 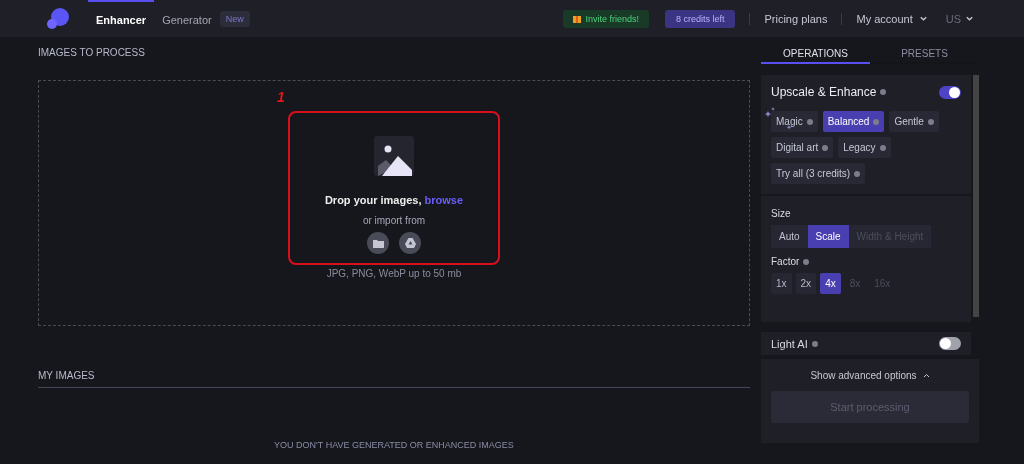 I want to click on mode-chip: Digital art, so click(x=802, y=147).